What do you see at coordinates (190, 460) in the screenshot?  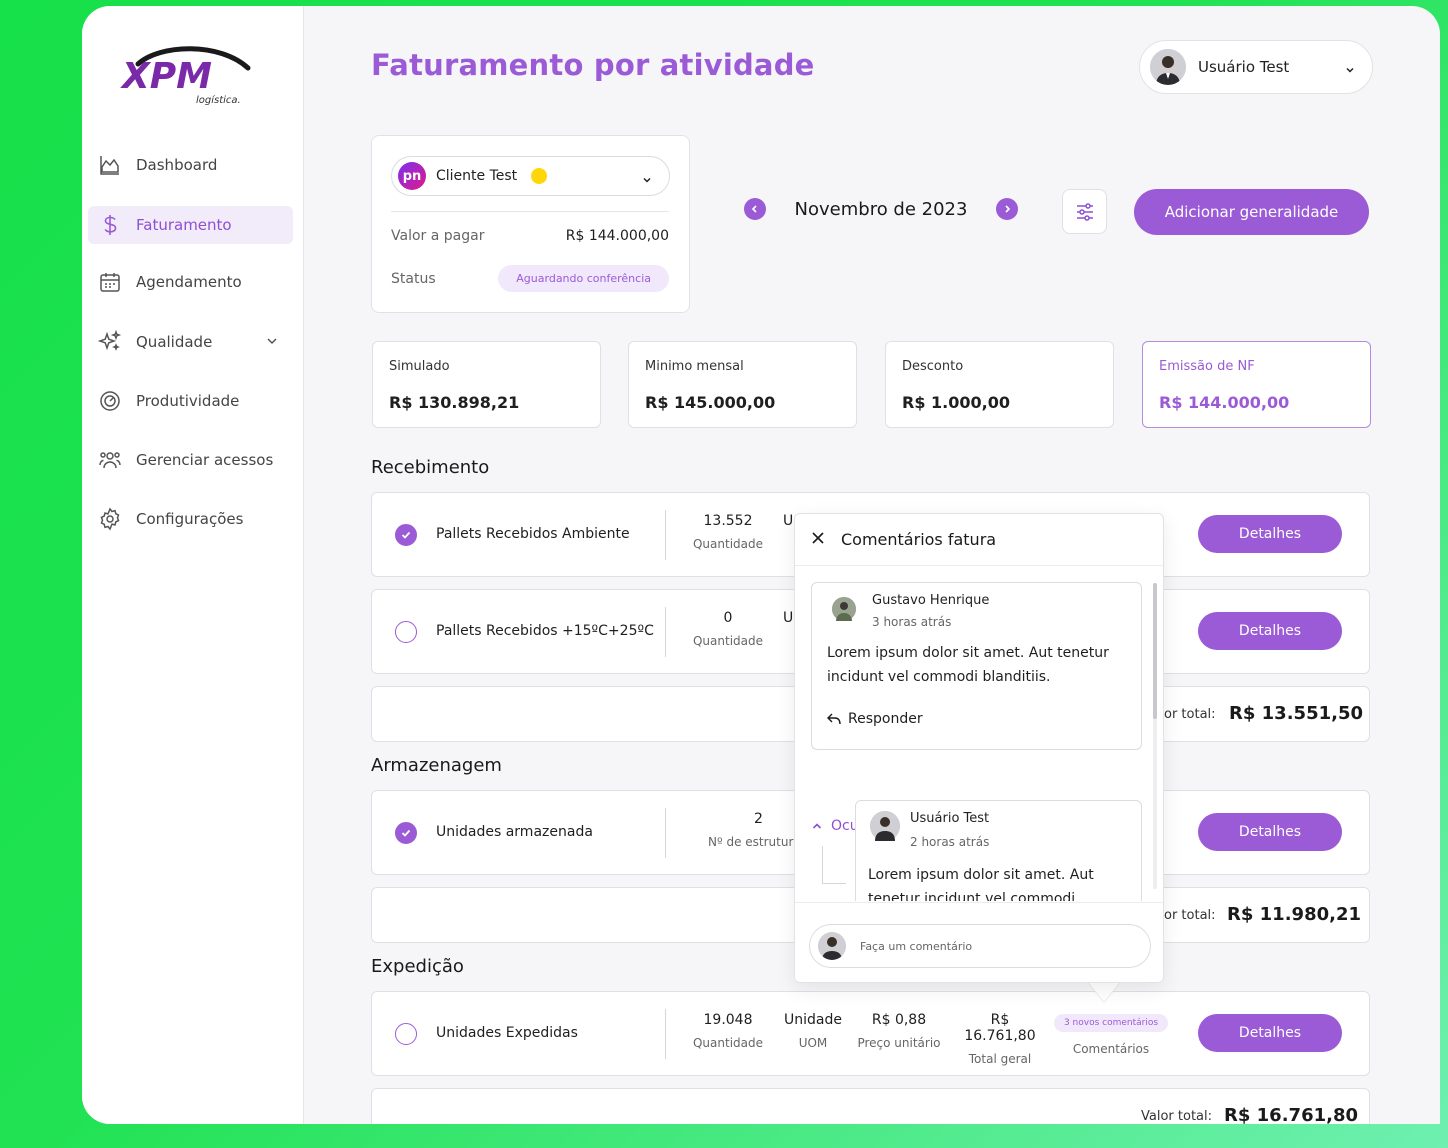 I see `sidebar-item-gerenciar-acessos: Gerenciar acessos` at bounding box center [190, 460].